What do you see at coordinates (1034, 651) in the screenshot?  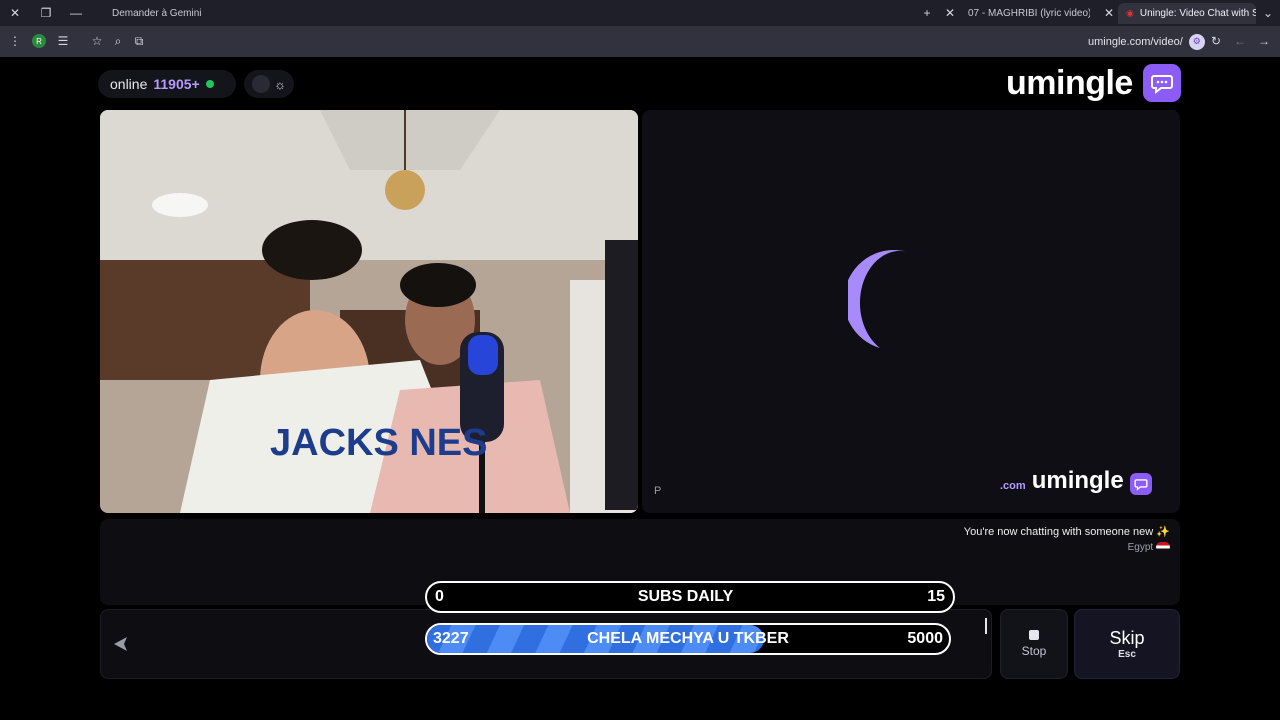 I see `stop-label: Stop` at bounding box center [1034, 651].